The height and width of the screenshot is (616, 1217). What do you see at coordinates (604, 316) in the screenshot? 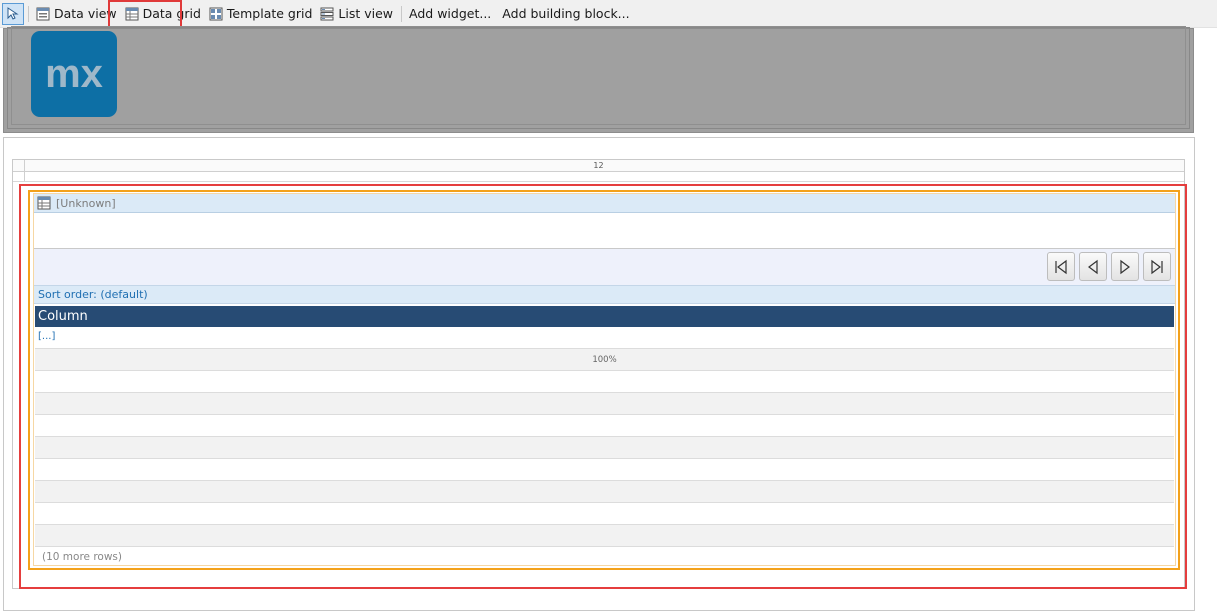
I see `column-header: Column` at bounding box center [604, 316].